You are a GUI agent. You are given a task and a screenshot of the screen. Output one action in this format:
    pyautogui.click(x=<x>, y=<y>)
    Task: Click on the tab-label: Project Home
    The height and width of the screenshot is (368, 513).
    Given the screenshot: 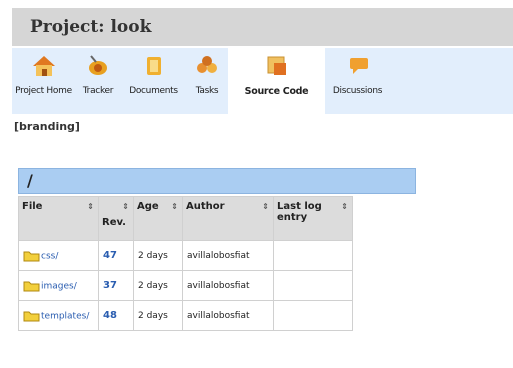 What is the action you would take?
    pyautogui.click(x=43, y=91)
    